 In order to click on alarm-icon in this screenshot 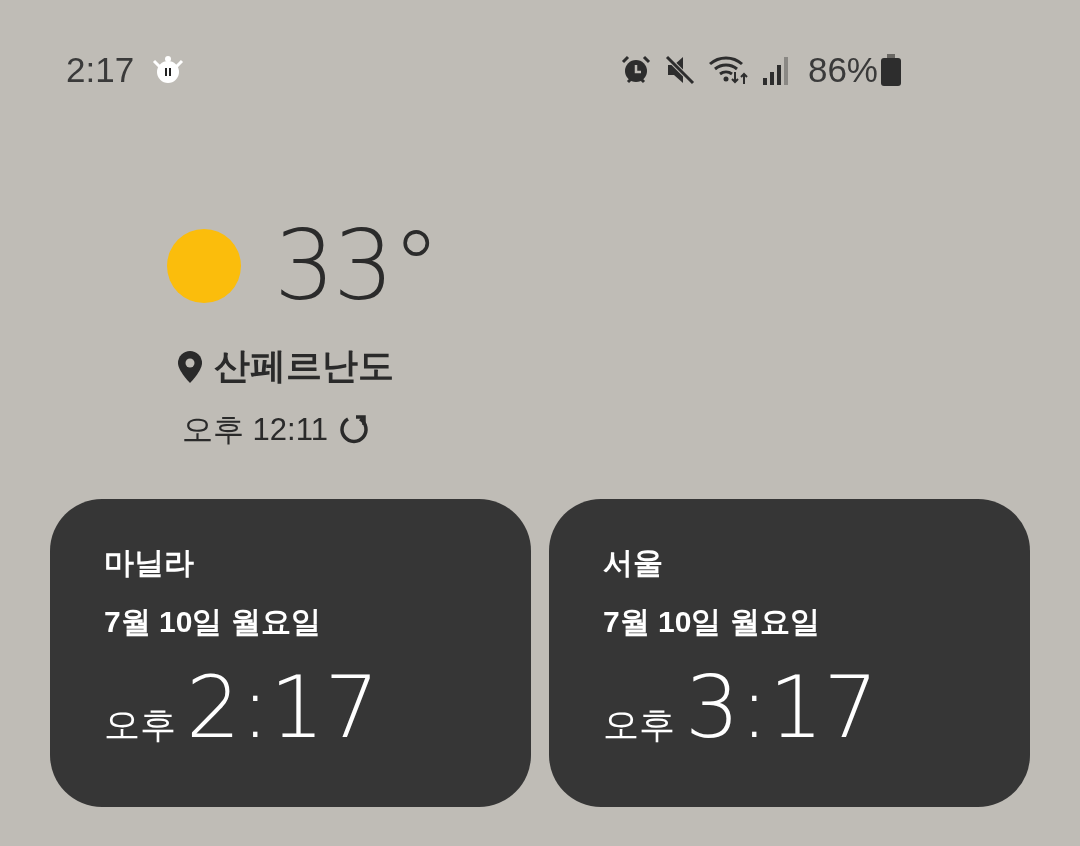, I will do `click(635, 70)`.